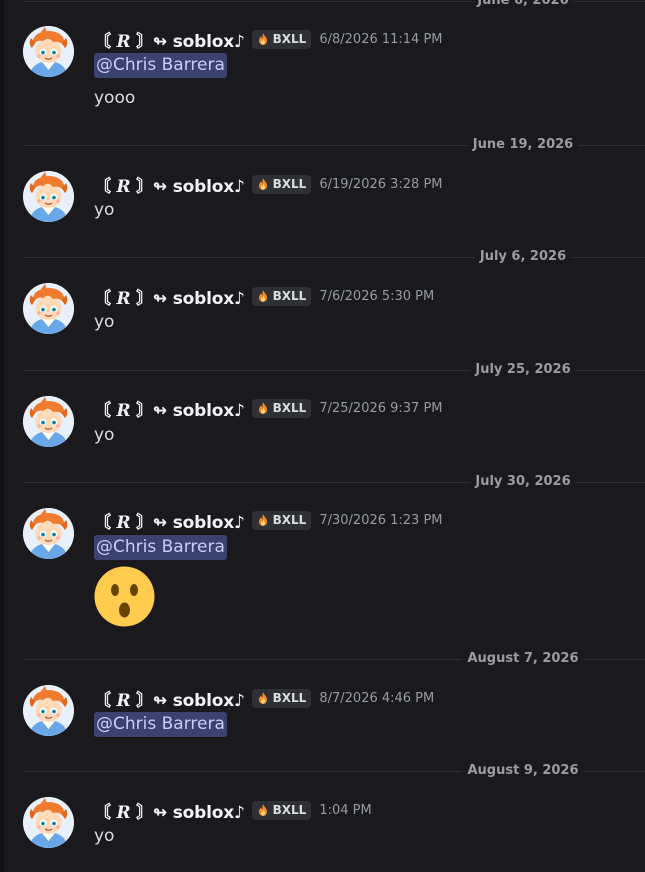 The width and height of the screenshot is (645, 872). What do you see at coordinates (380, 184) in the screenshot?
I see `timestamp: 6/19/2026 3:28 PM` at bounding box center [380, 184].